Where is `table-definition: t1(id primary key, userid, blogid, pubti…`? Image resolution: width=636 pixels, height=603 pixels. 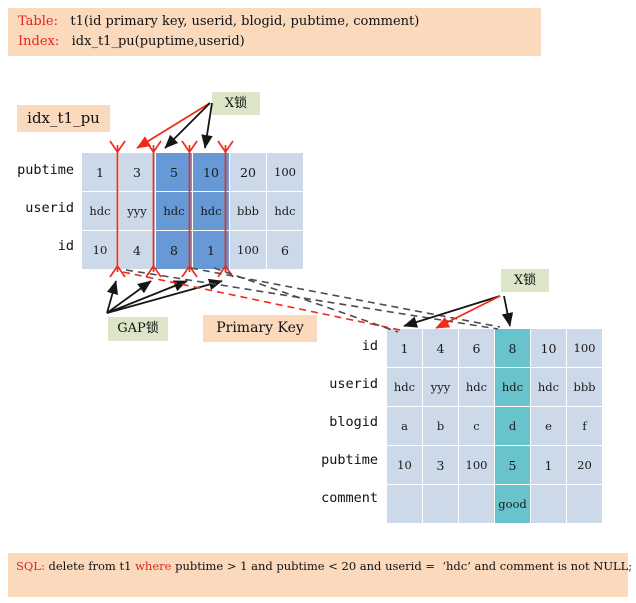 table-definition: t1(id primary key, userid, blogid, pubti… is located at coordinates (238, 21).